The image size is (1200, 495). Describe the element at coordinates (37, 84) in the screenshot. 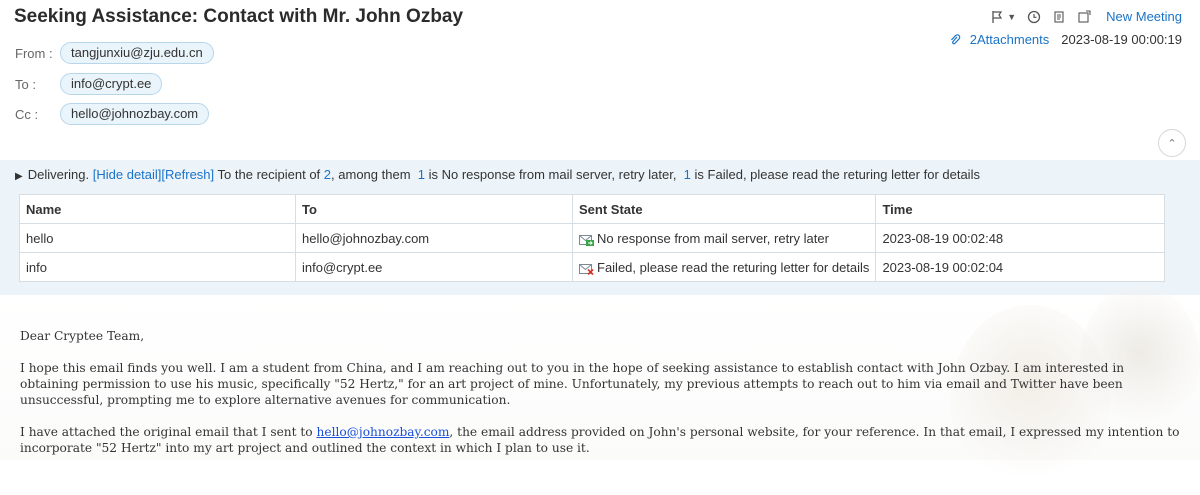

I see `to-row: To :` at that location.